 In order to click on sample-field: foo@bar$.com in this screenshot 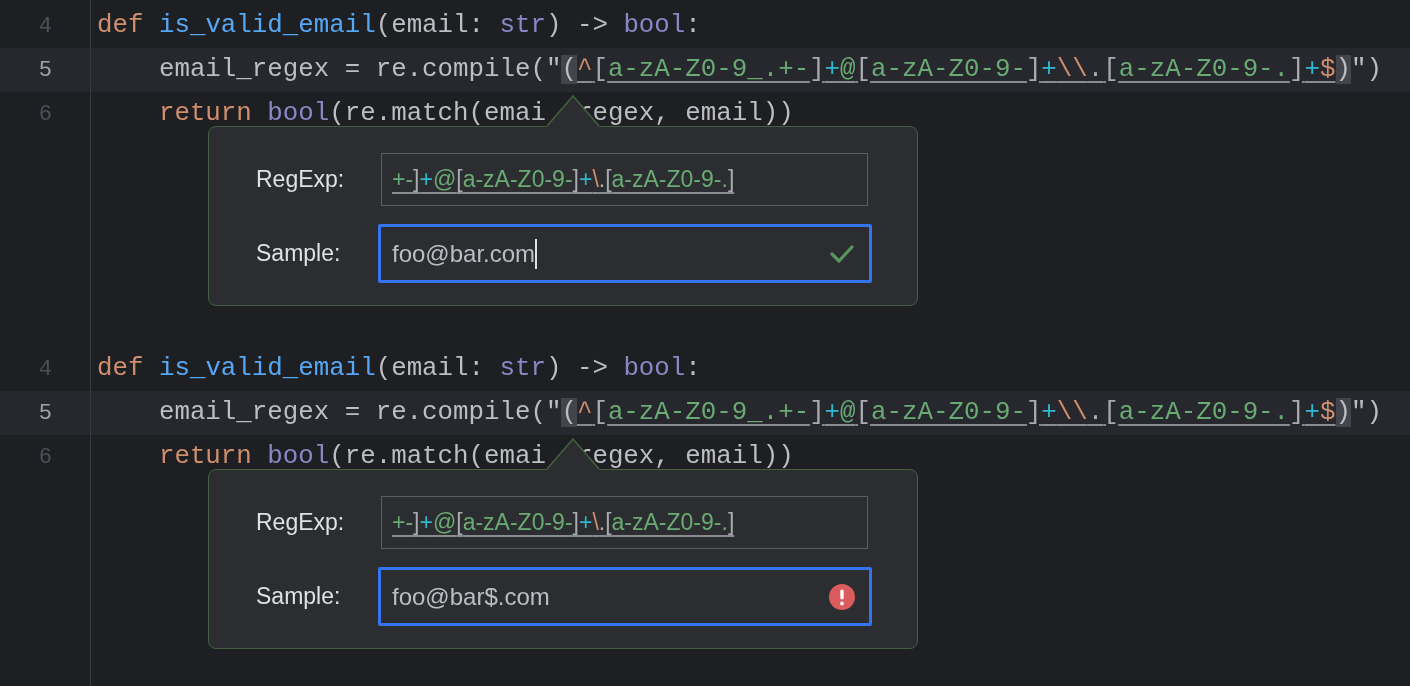, I will do `click(625, 596)`.